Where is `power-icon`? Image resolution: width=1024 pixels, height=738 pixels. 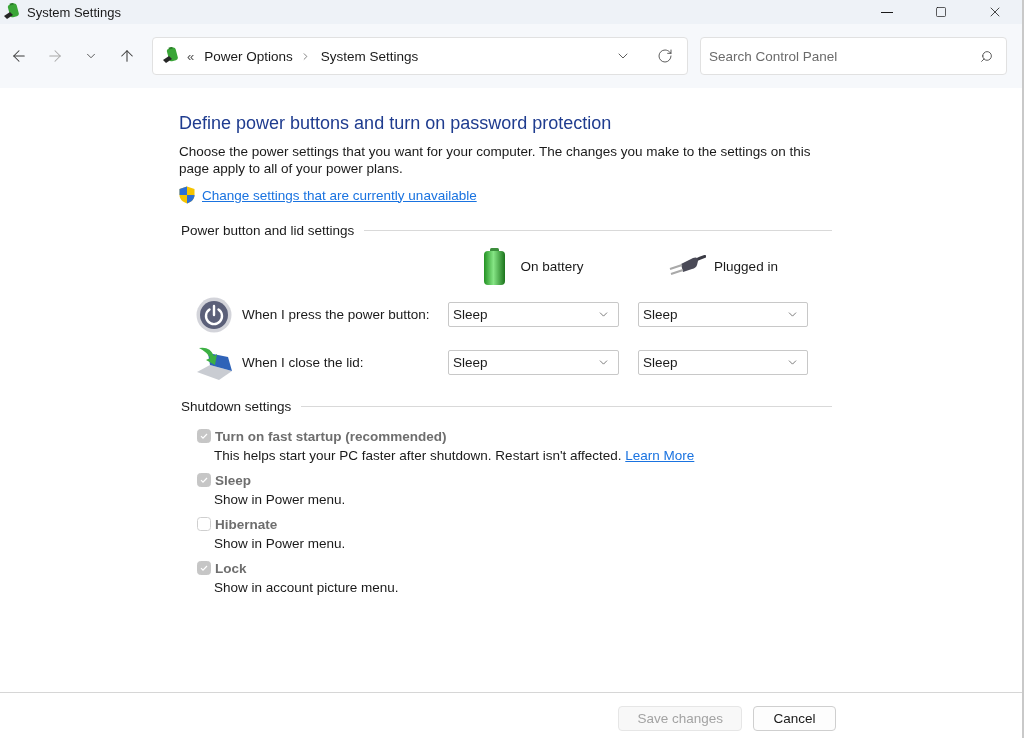 power-icon is located at coordinates (214, 314).